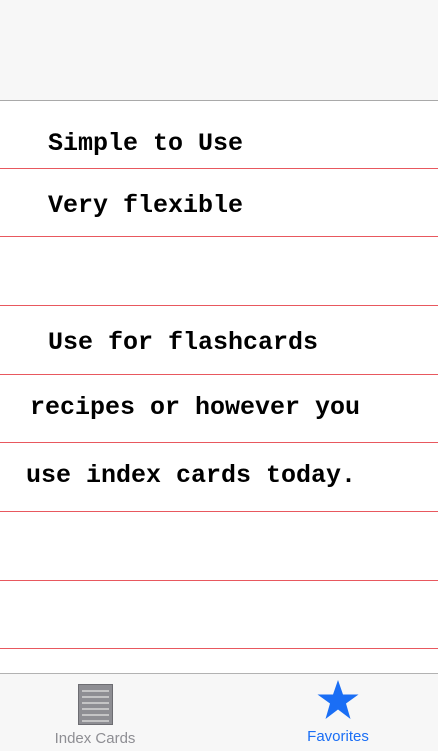  Describe the element at coordinates (183, 342) in the screenshot. I see `card-line-4: Use for flashcards` at that location.